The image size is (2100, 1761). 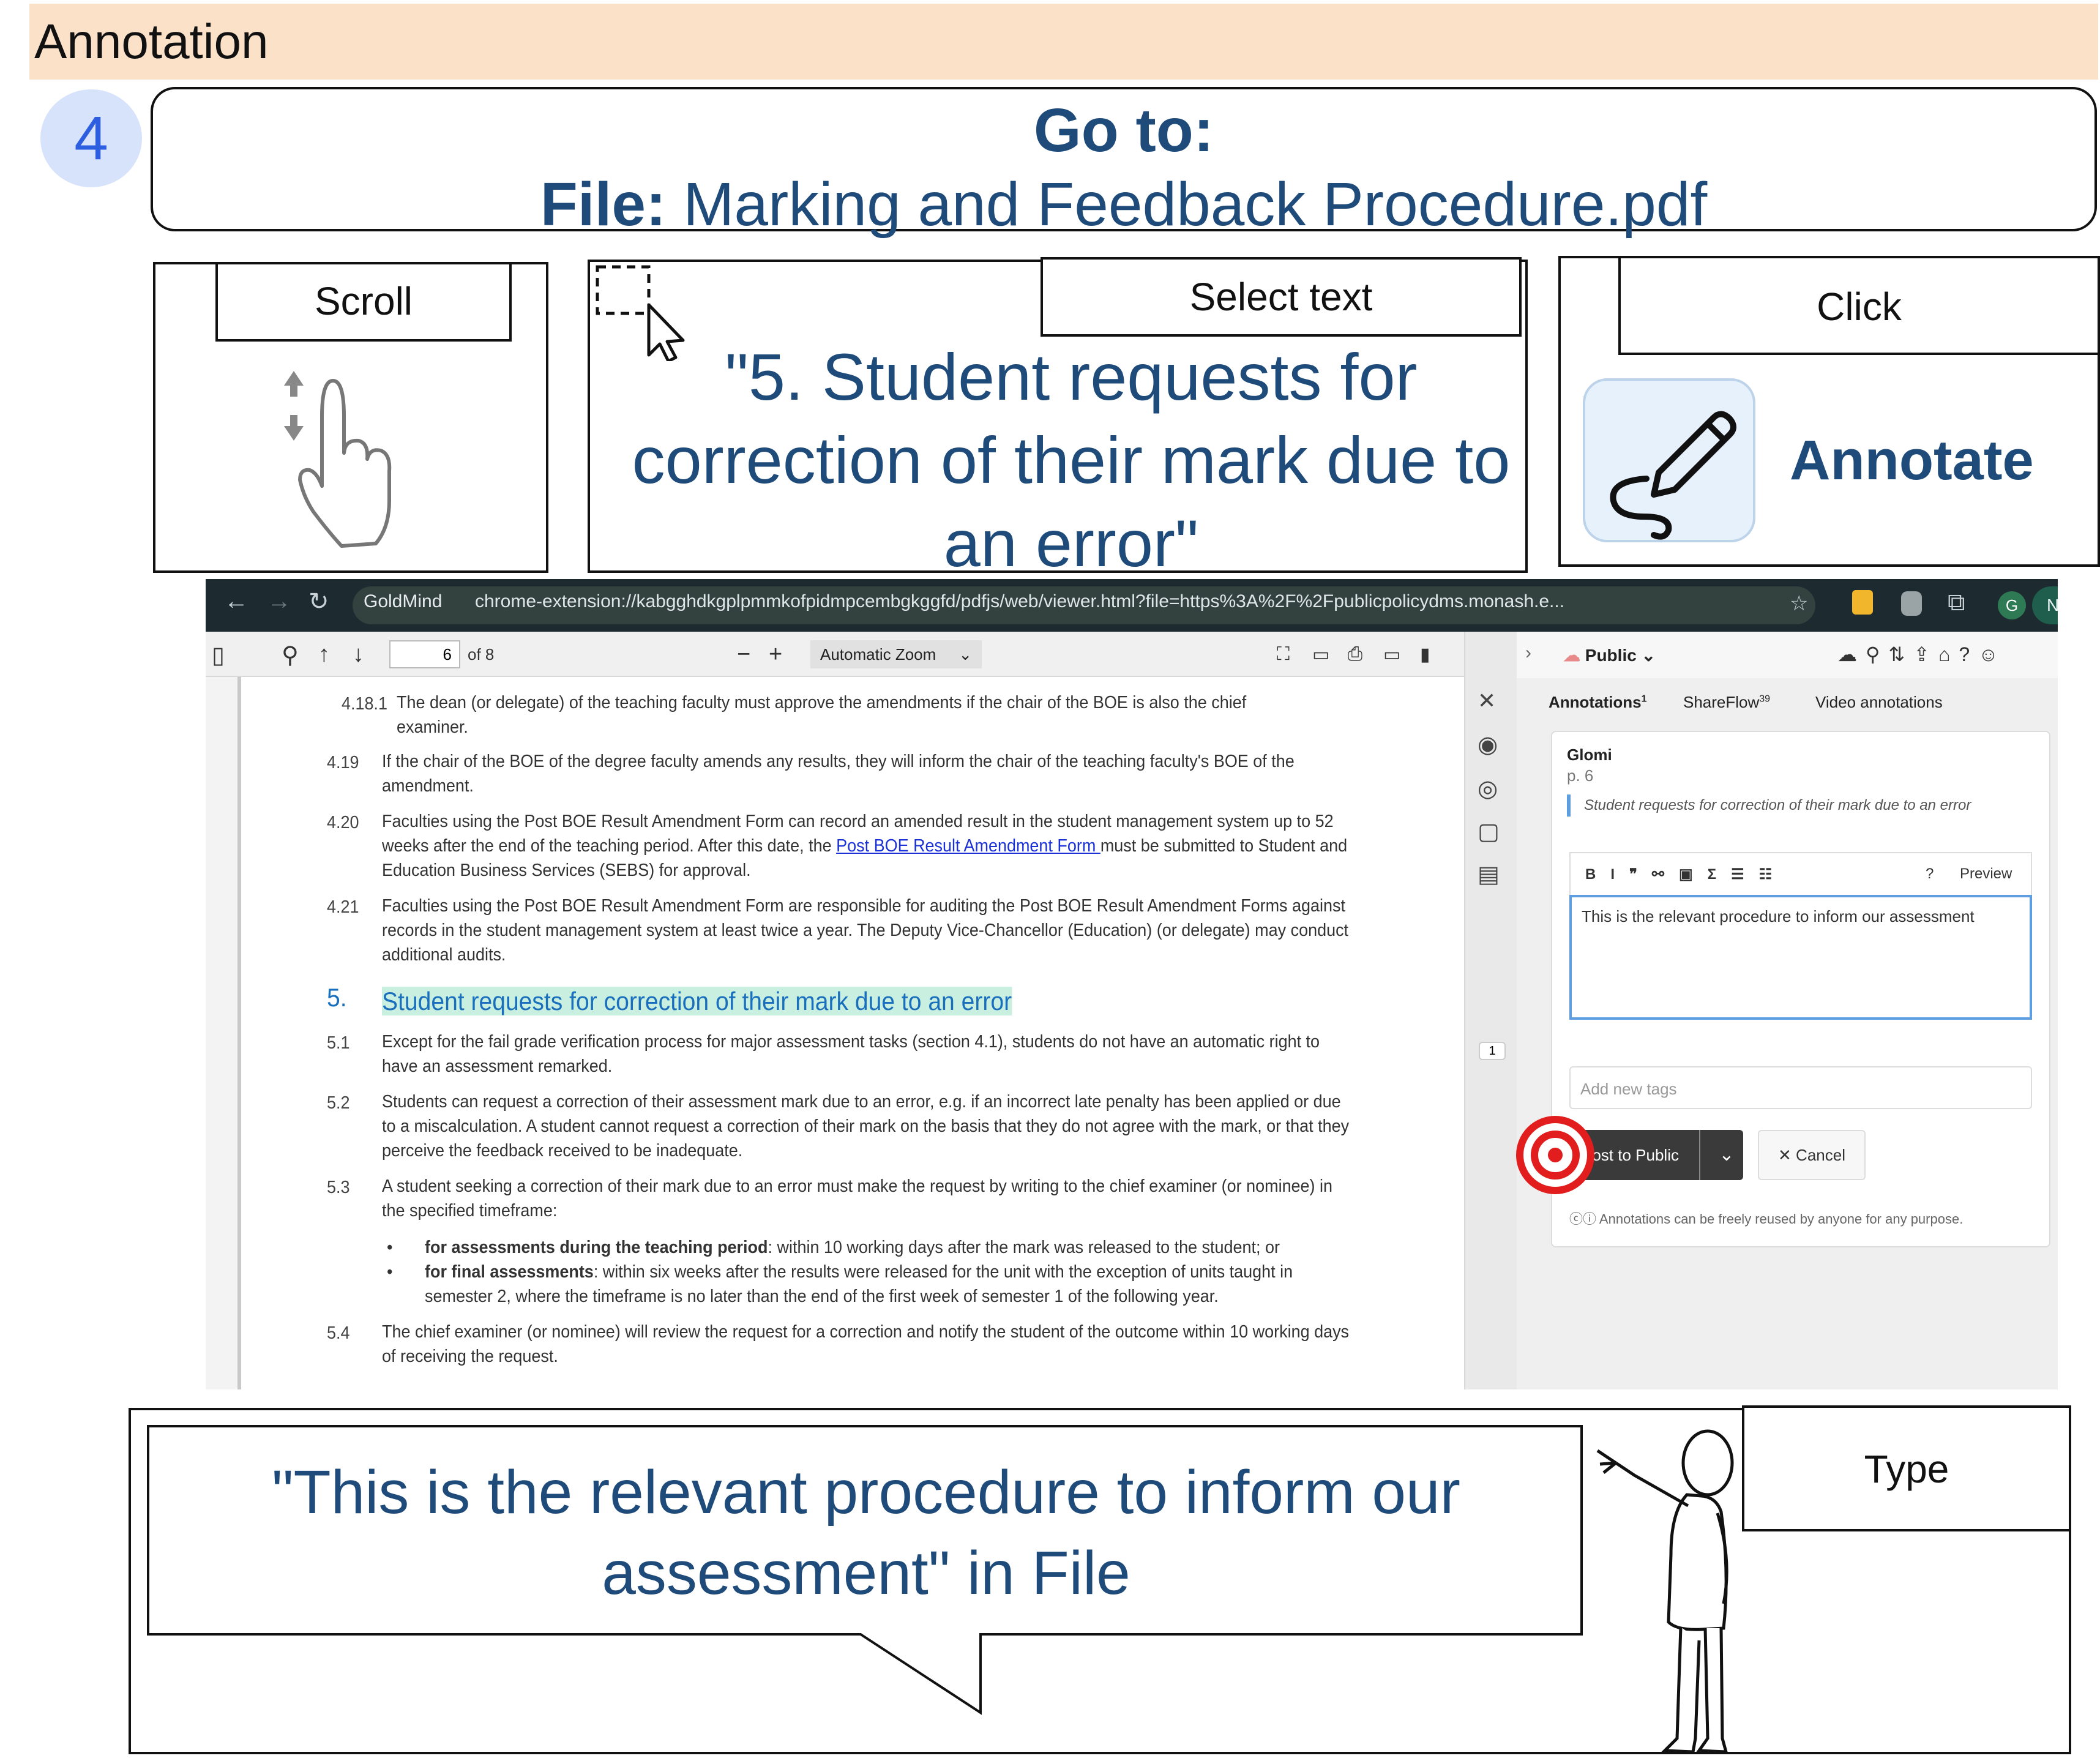 What do you see at coordinates (339, 1103) in the screenshot?
I see `clause-number: 5.2` at bounding box center [339, 1103].